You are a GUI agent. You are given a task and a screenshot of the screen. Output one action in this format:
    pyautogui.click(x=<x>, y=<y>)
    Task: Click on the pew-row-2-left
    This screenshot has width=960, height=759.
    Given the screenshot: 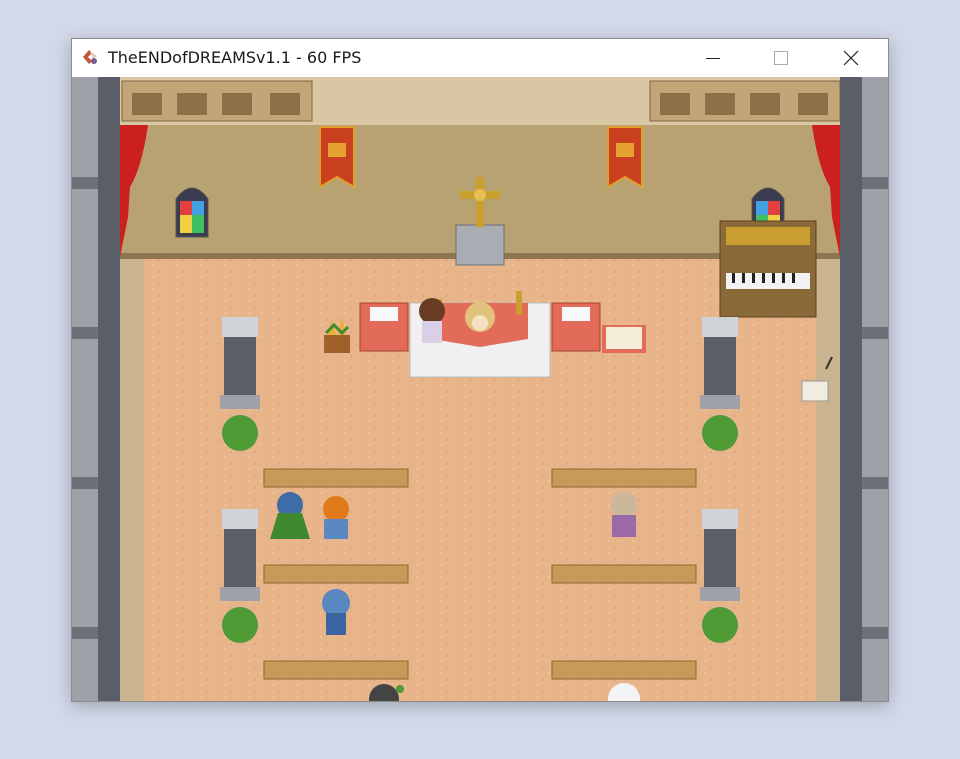 What is the action you would take?
    pyautogui.click(x=336, y=574)
    